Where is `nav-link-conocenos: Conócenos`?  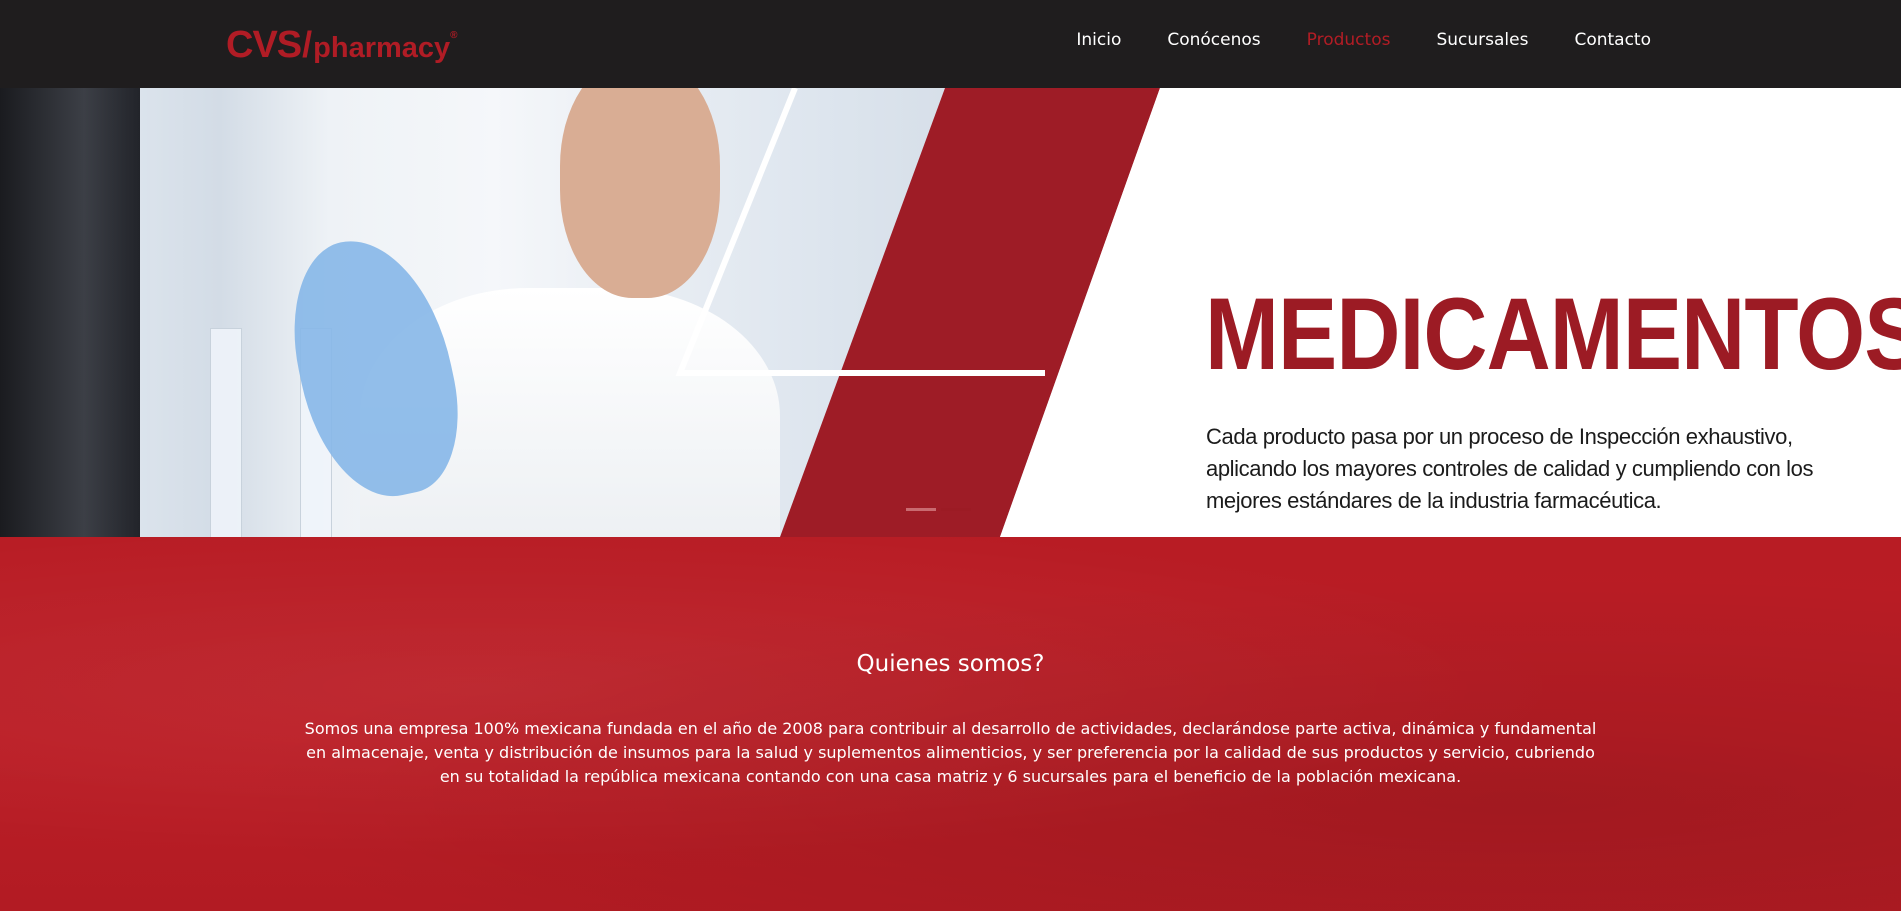 nav-link-conocenos: Conócenos is located at coordinates (1213, 40).